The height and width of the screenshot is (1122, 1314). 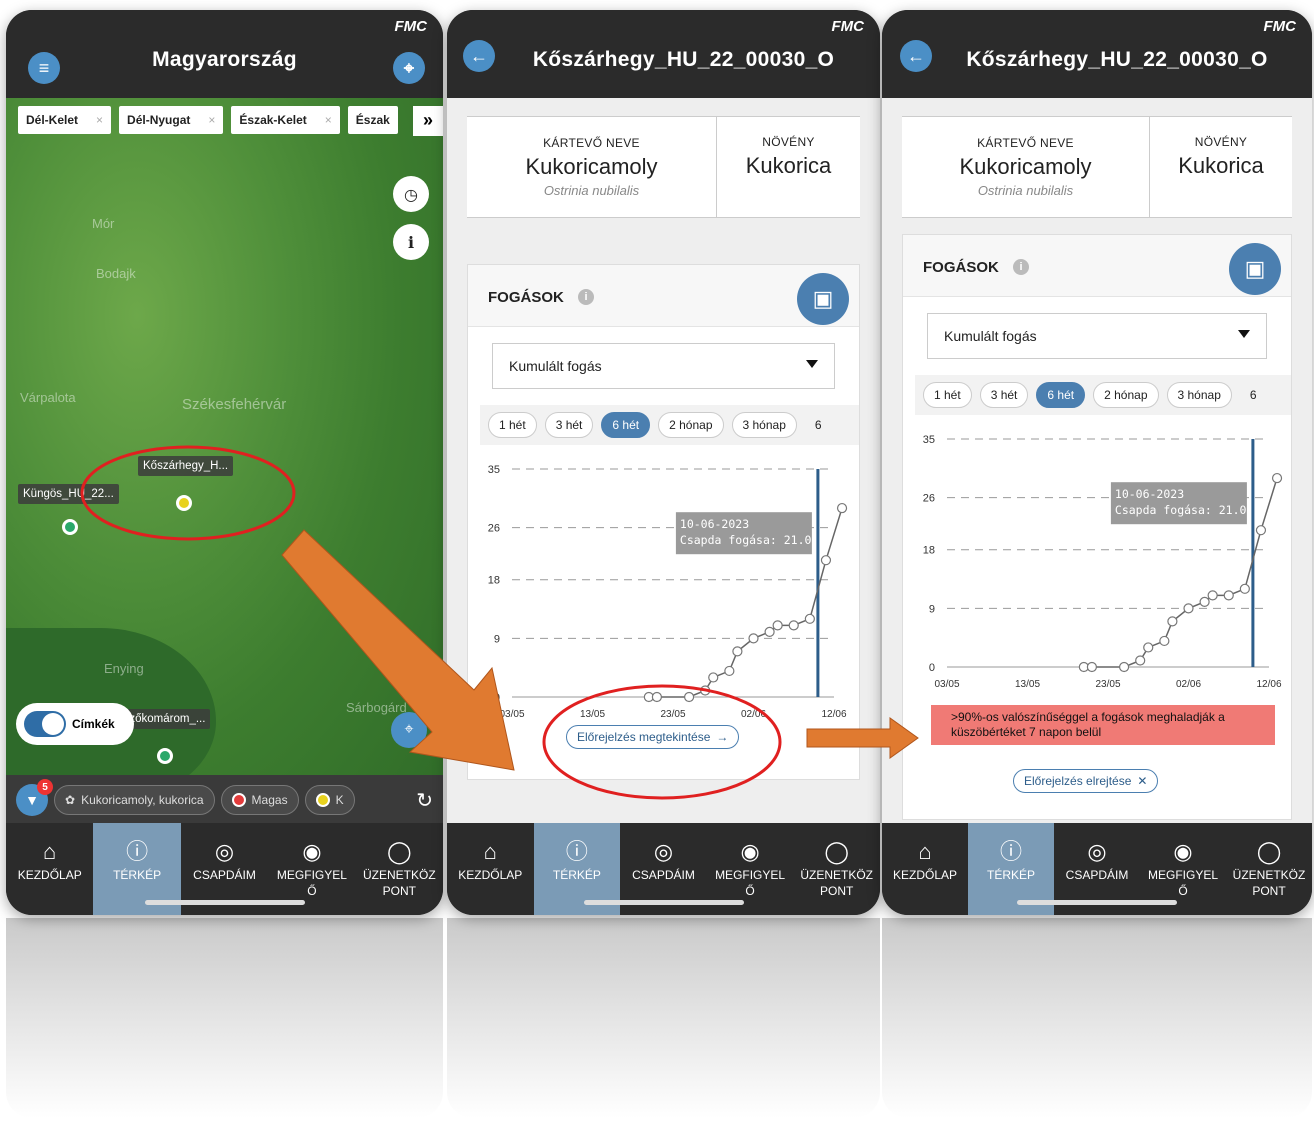 I want to click on filter-button: ▼ 5, so click(x=34, y=797).